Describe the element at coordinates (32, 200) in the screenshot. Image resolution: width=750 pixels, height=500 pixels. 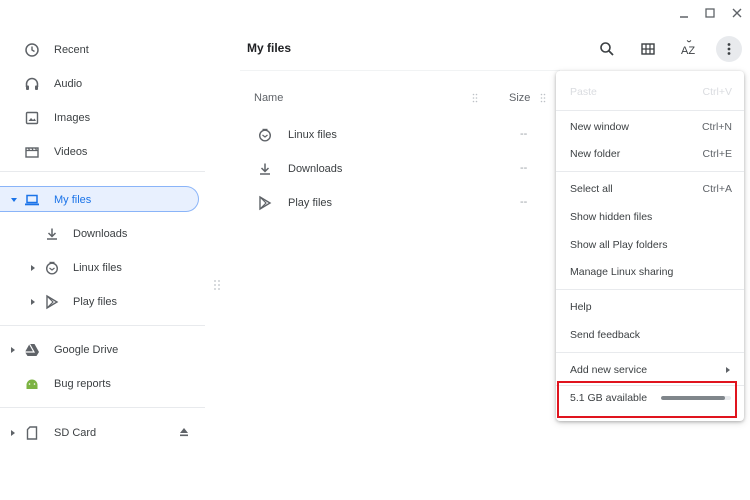
I see `laptop-icon` at that location.